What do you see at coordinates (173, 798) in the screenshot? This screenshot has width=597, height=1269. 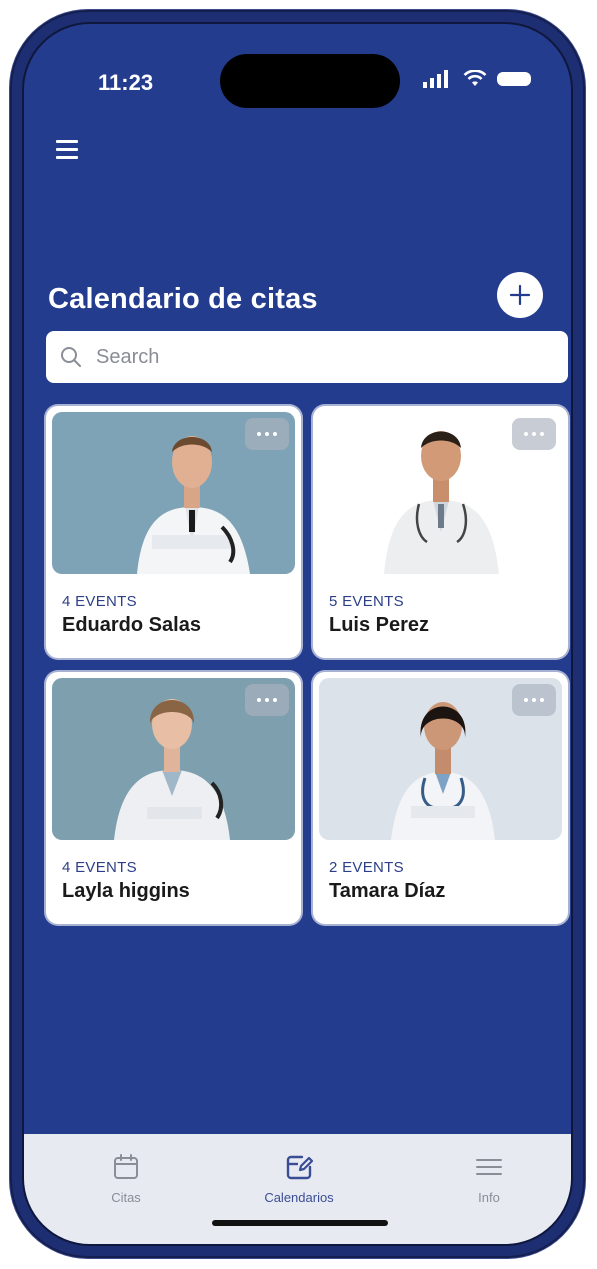 I see `doctor-card-layla-higgins: 4 EVENTS Layla higgins` at bounding box center [173, 798].